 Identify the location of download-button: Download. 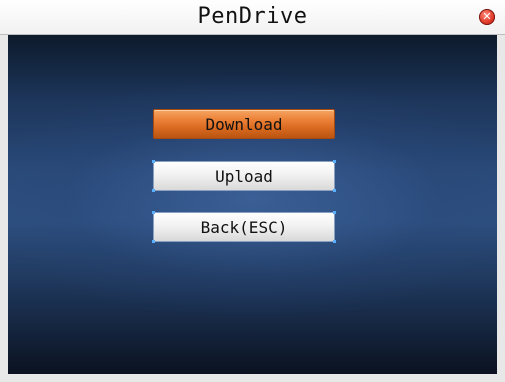
(244, 124).